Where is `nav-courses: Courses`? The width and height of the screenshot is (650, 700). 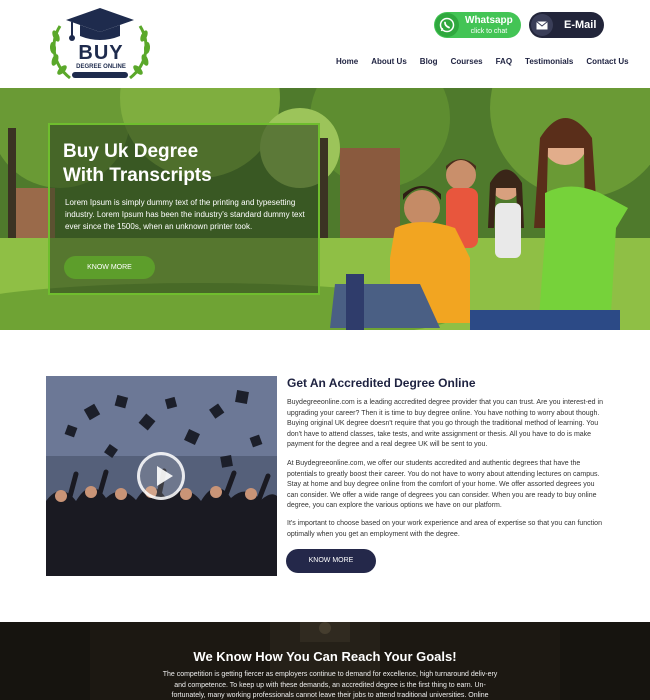
nav-courses: Courses is located at coordinates (467, 61).